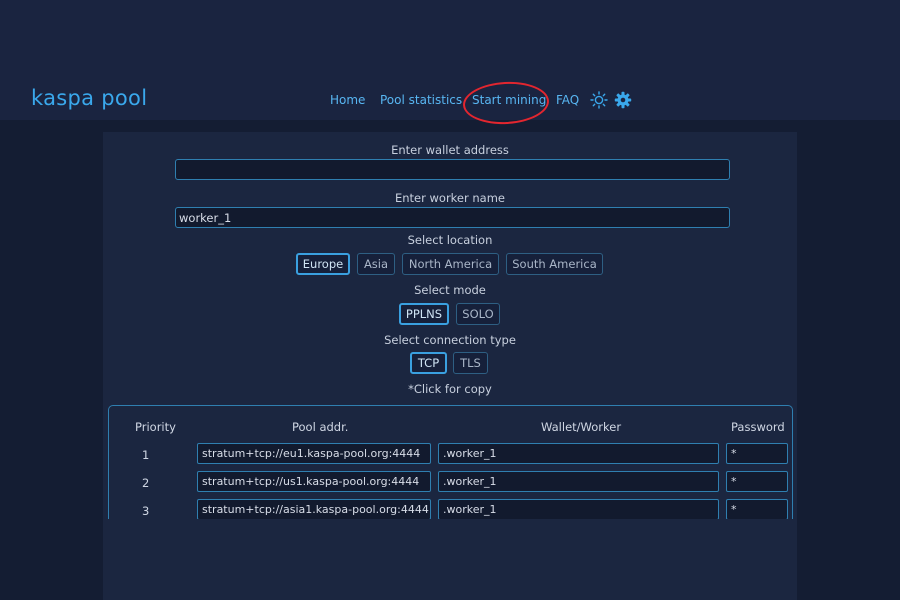 This screenshot has height=600, width=900. What do you see at coordinates (757, 481) in the screenshot?
I see `row-2-password: *` at bounding box center [757, 481].